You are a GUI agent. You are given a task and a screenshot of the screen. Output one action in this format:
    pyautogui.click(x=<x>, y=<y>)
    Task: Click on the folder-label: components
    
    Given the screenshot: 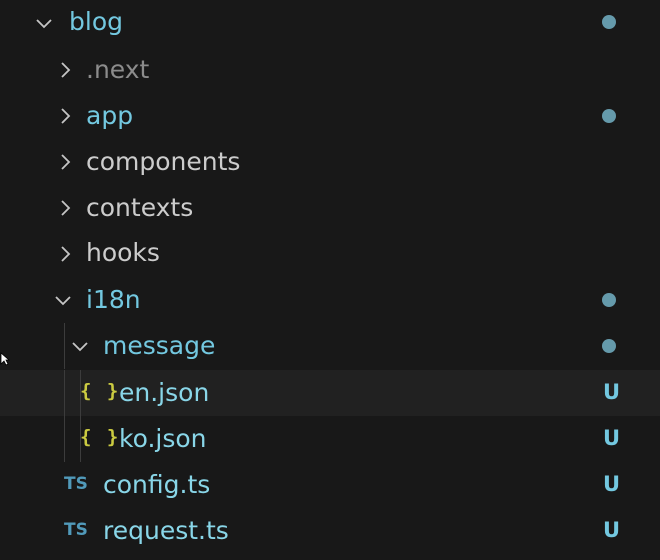 What is the action you would take?
    pyautogui.click(x=163, y=161)
    